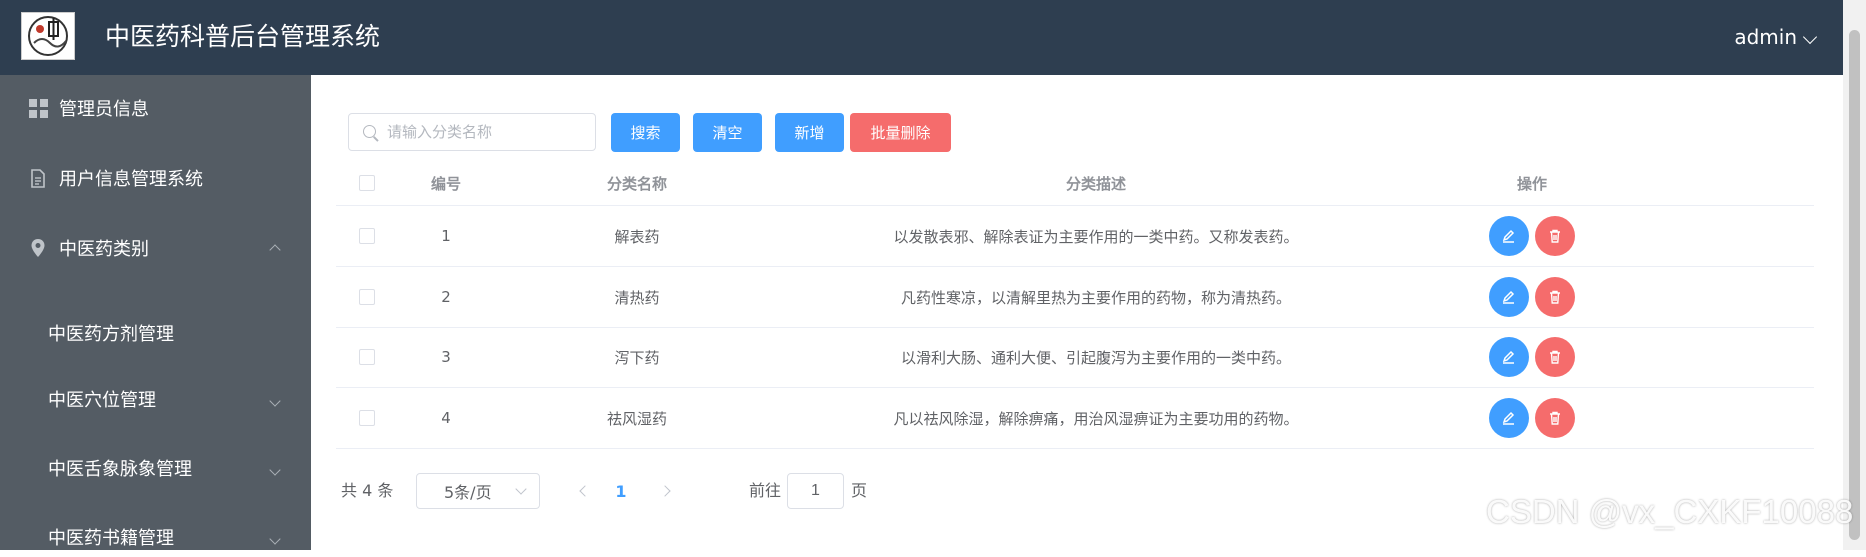 The width and height of the screenshot is (1866, 557). I want to click on goto-page-input, so click(815, 491).